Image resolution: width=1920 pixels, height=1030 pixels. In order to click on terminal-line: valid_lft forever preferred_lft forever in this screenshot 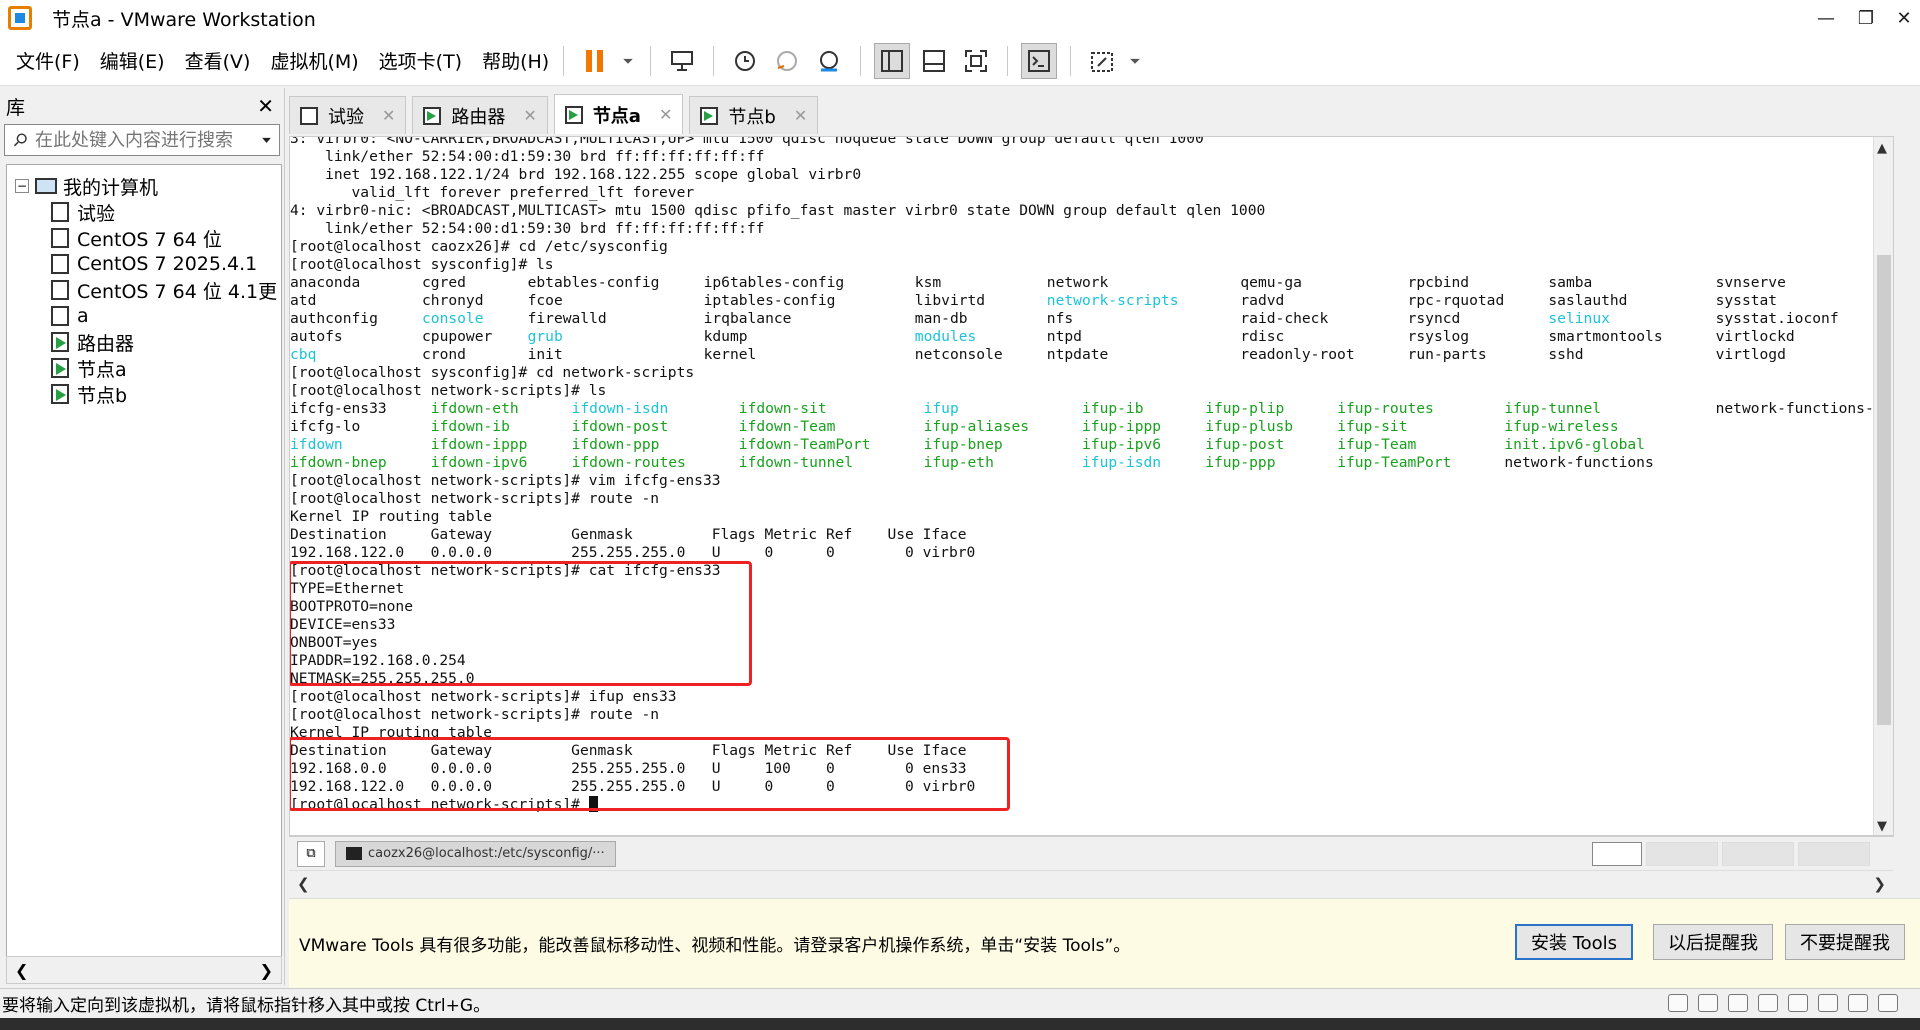, I will do `click(777, 193)`.